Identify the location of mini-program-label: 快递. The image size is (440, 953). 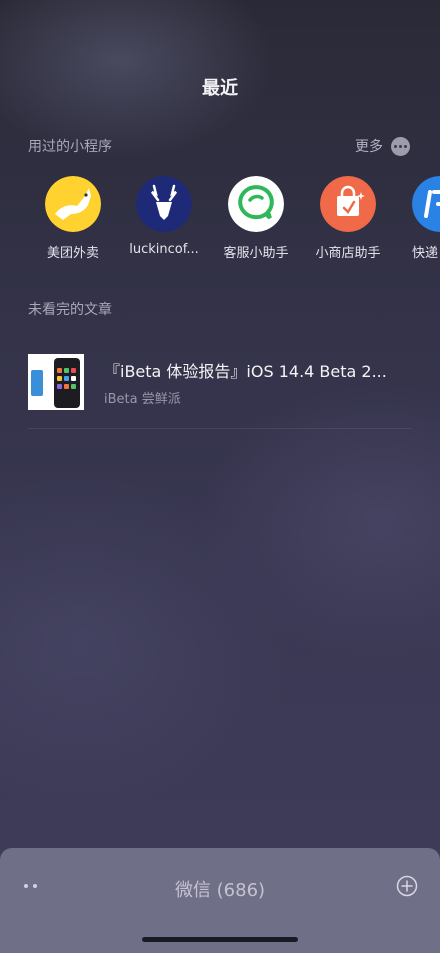
(425, 253).